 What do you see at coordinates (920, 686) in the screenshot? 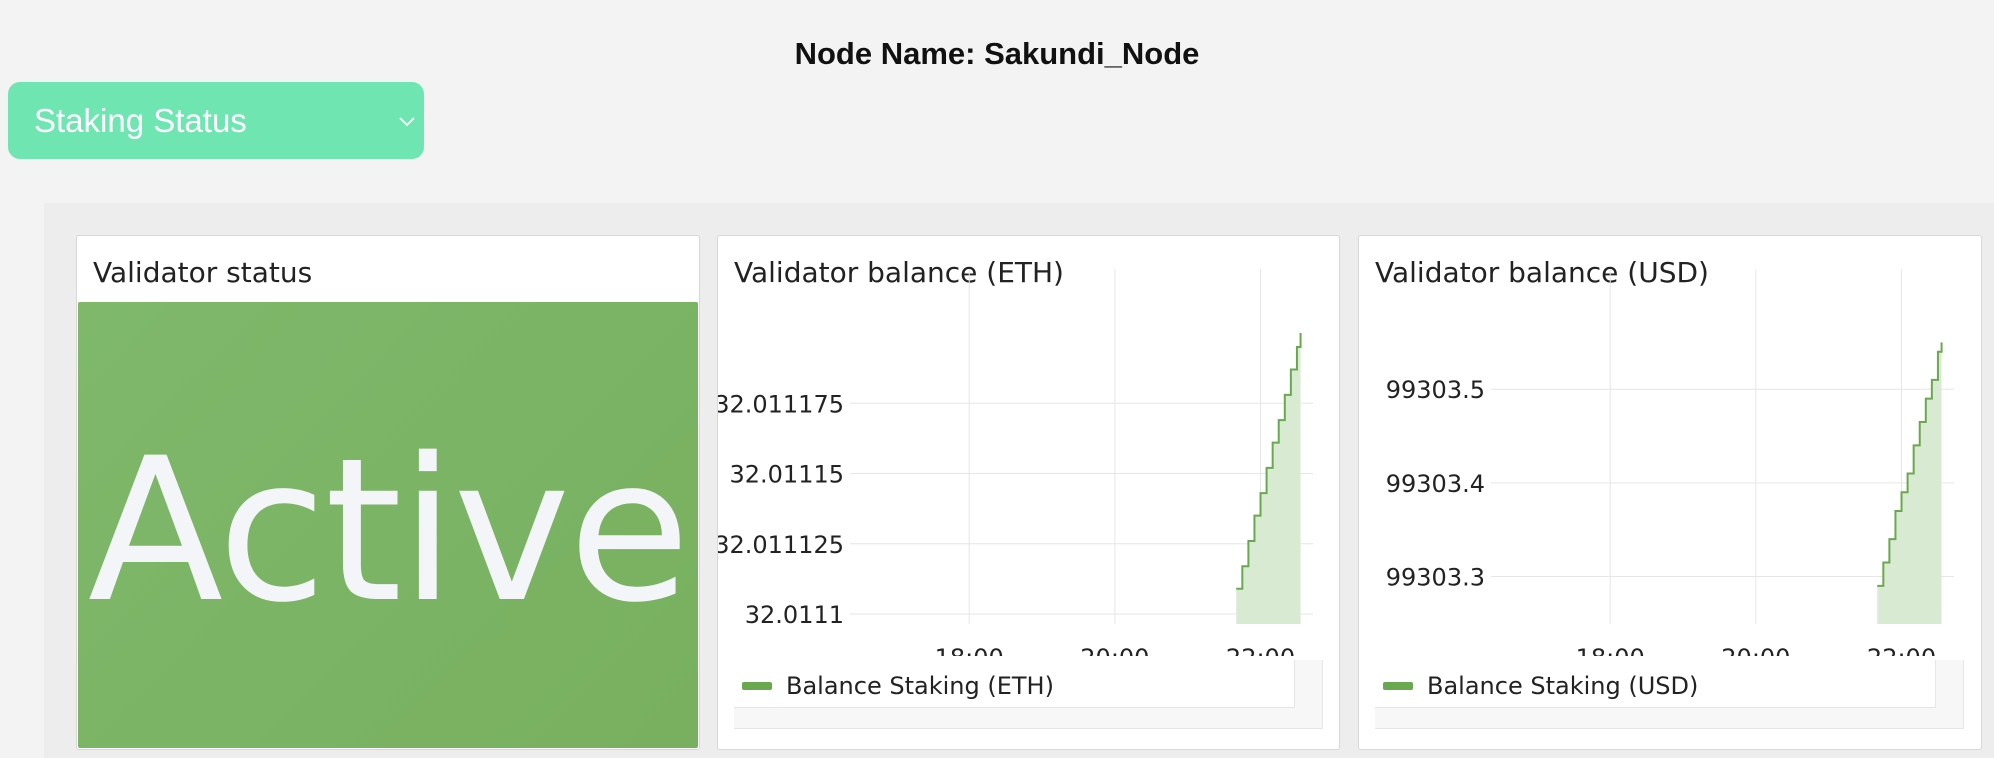
I see `legend-label: Balance Staking (ETH)` at bounding box center [920, 686].